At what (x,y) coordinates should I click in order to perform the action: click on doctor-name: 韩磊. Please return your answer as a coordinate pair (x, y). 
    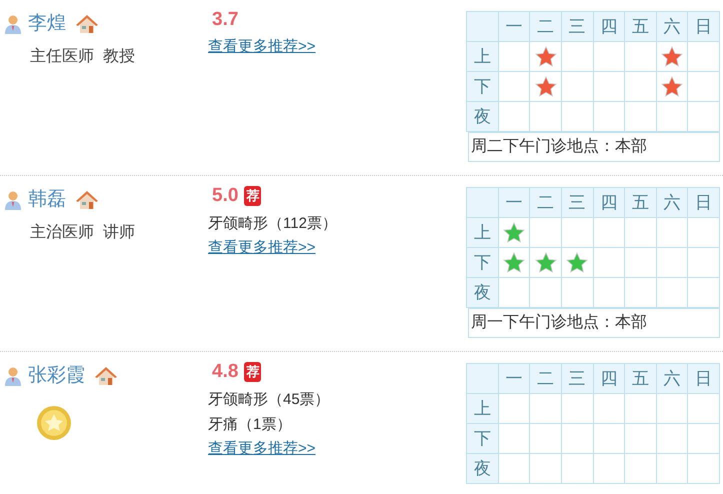
    Looking at the image, I should click on (47, 200).